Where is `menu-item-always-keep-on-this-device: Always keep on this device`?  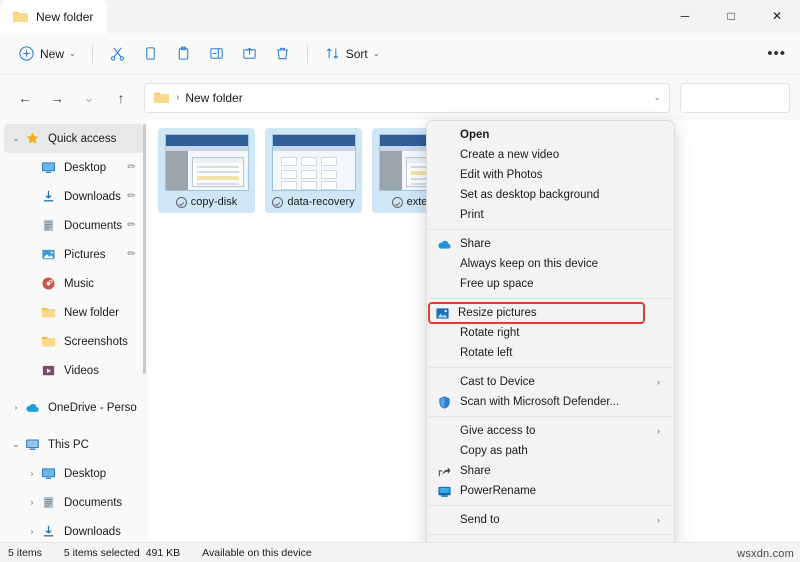
menu-item-always-keep-on-this-device: Always keep on this device is located at coordinates (550, 264).